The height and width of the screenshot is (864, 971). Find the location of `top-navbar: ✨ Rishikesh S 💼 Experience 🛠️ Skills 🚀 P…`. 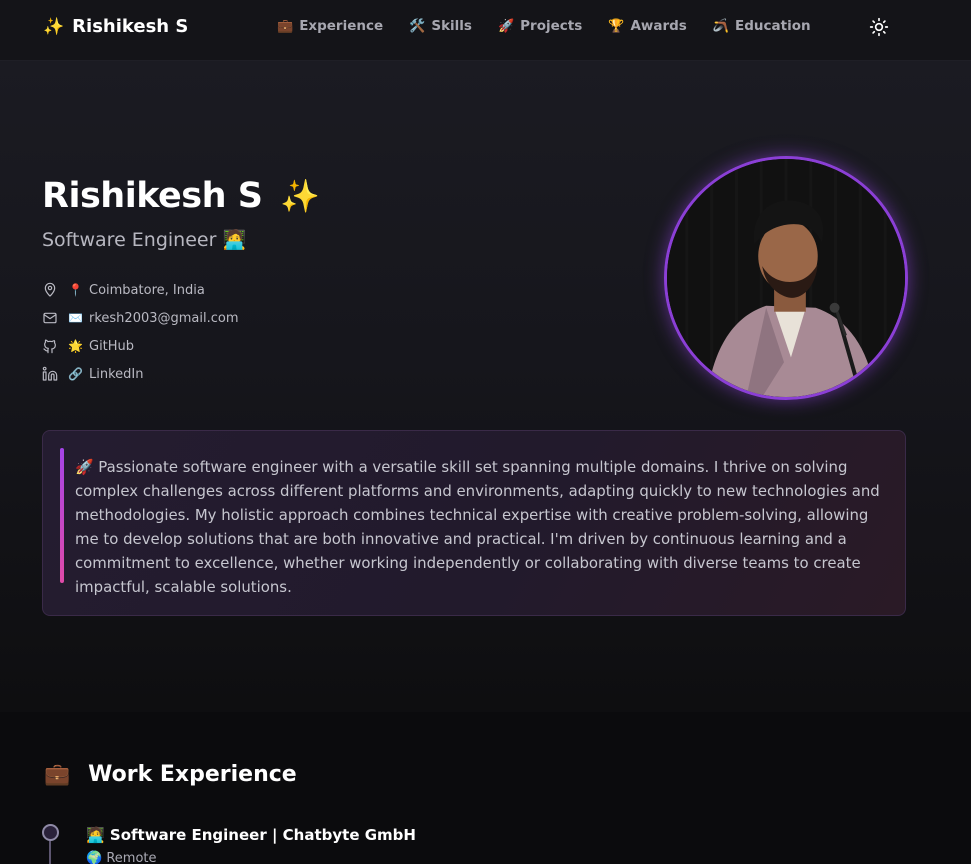

top-navbar: ✨ Rishikesh S 💼 Experience 🛠️ Skills 🚀 P… is located at coordinates (485, 30).